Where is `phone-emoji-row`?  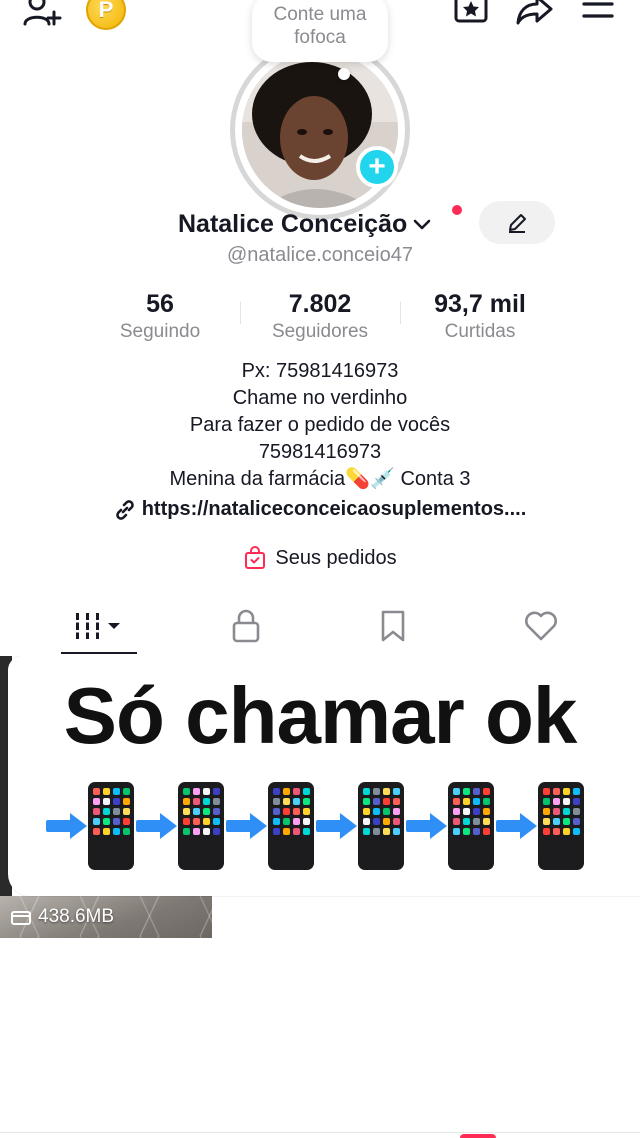
phone-emoji-row is located at coordinates (326, 826).